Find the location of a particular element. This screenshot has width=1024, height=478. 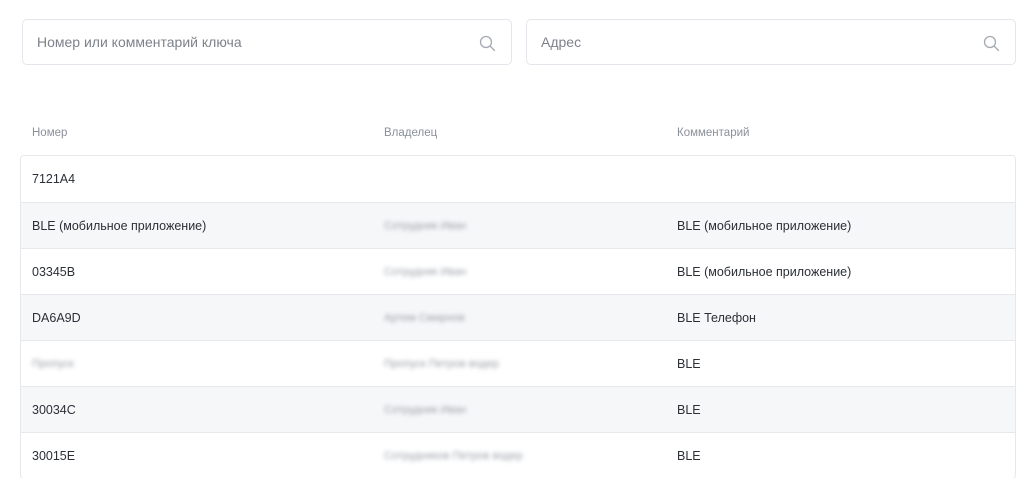

cell-number: 7121A4 is located at coordinates (54, 179).